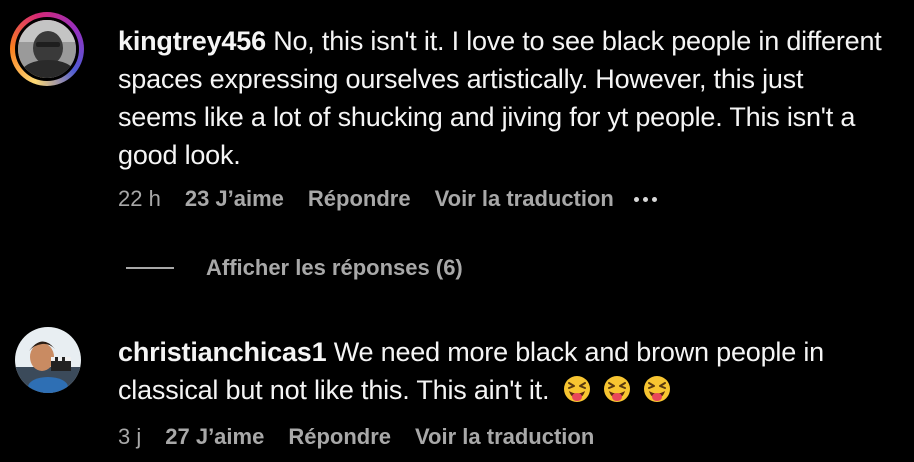 This screenshot has height=462, width=914. Describe the element at coordinates (130, 436) in the screenshot. I see `comment-time: 3 j` at that location.